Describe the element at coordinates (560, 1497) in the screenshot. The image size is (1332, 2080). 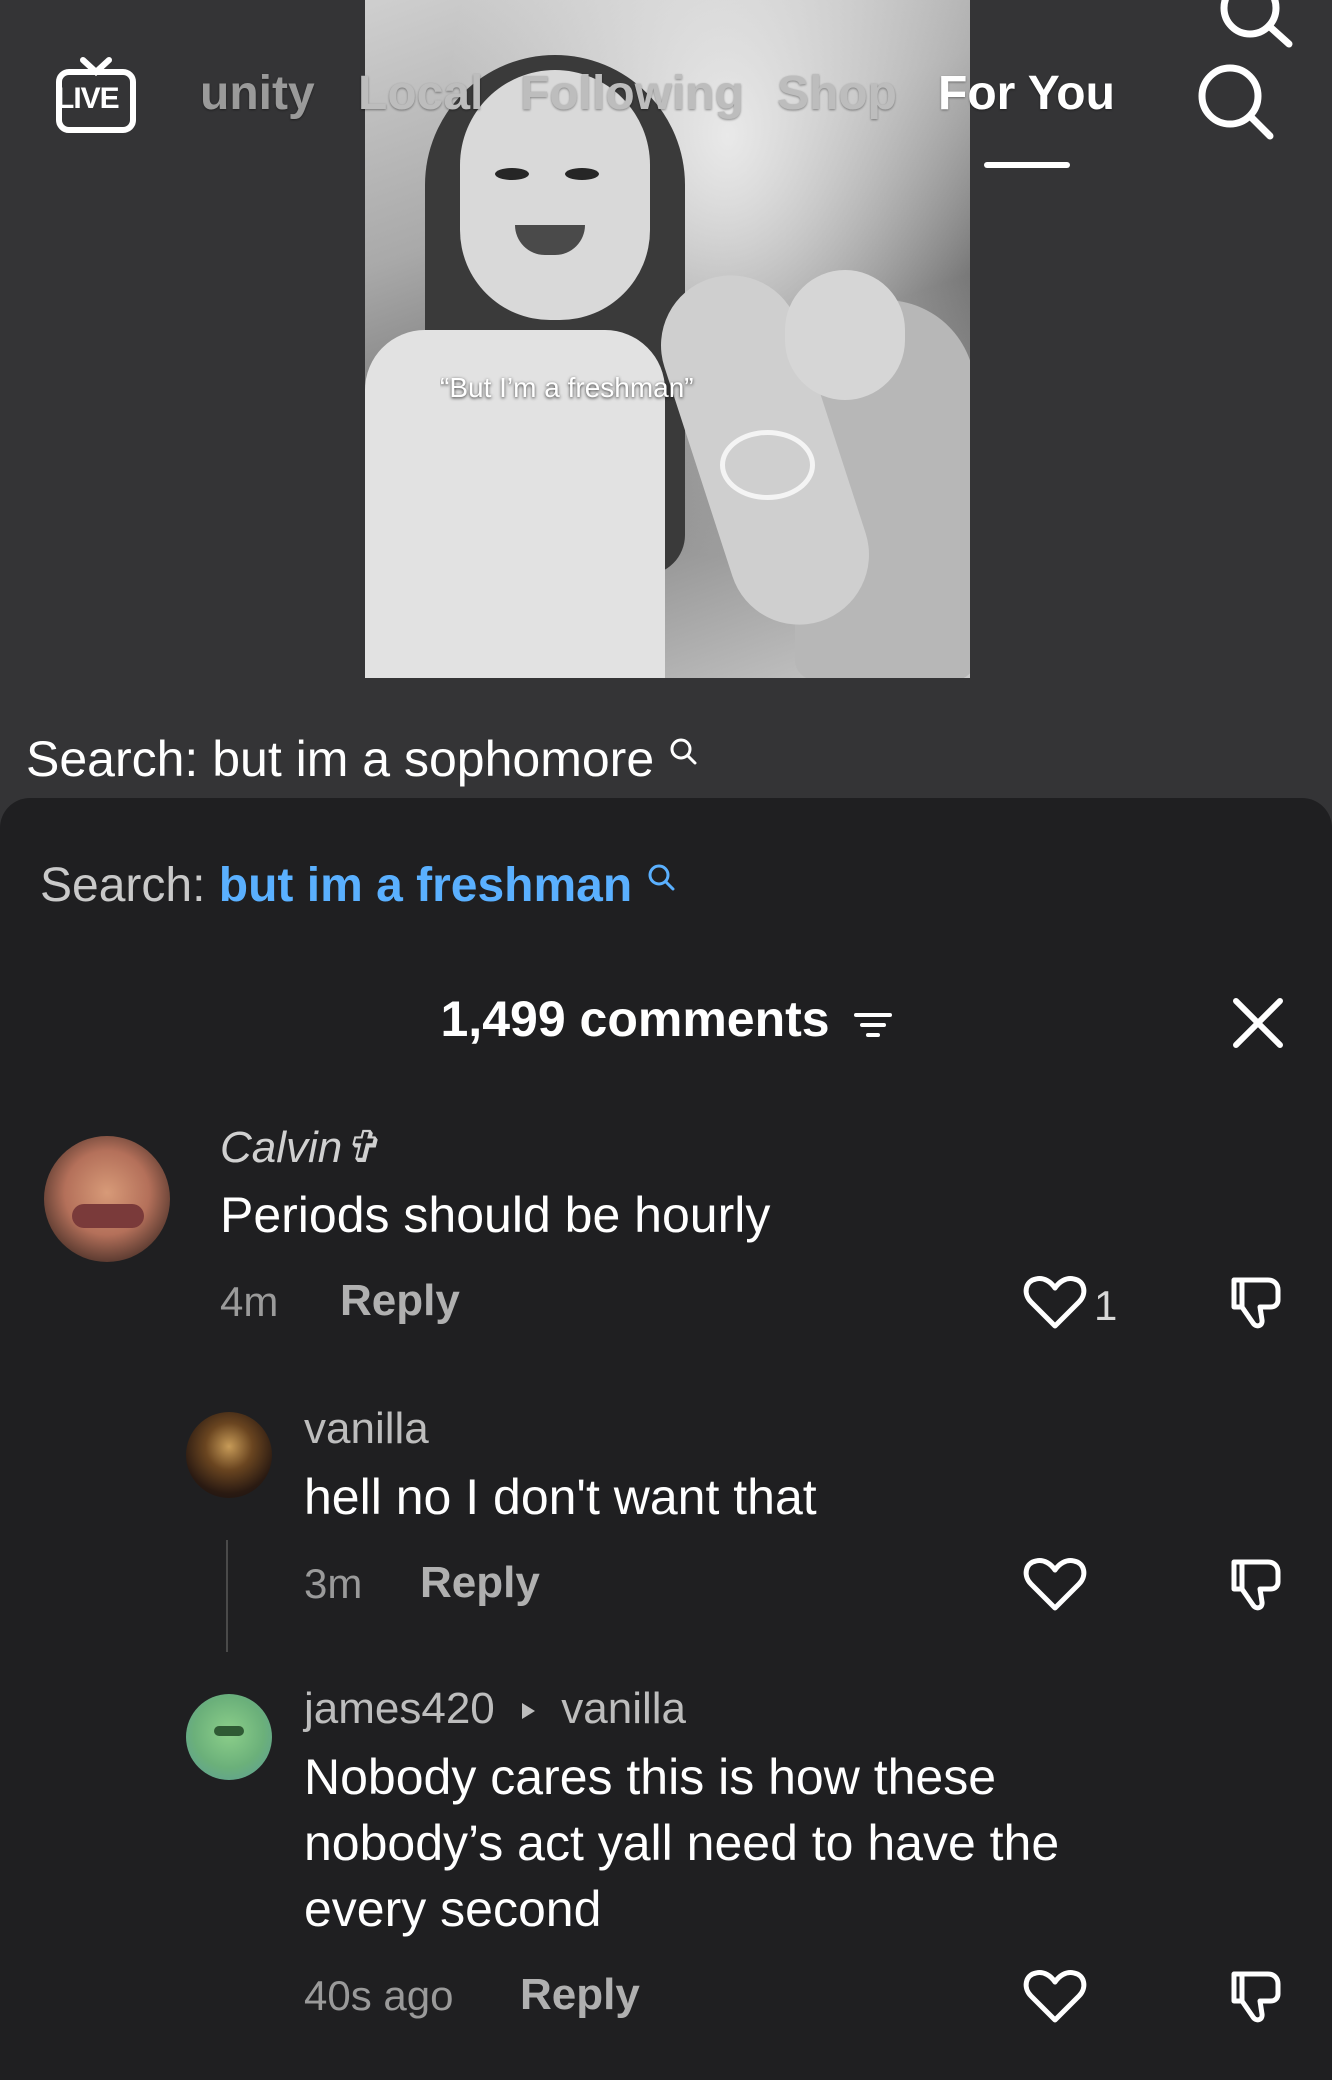
I see `comment-text: hell no I don't want that` at that location.